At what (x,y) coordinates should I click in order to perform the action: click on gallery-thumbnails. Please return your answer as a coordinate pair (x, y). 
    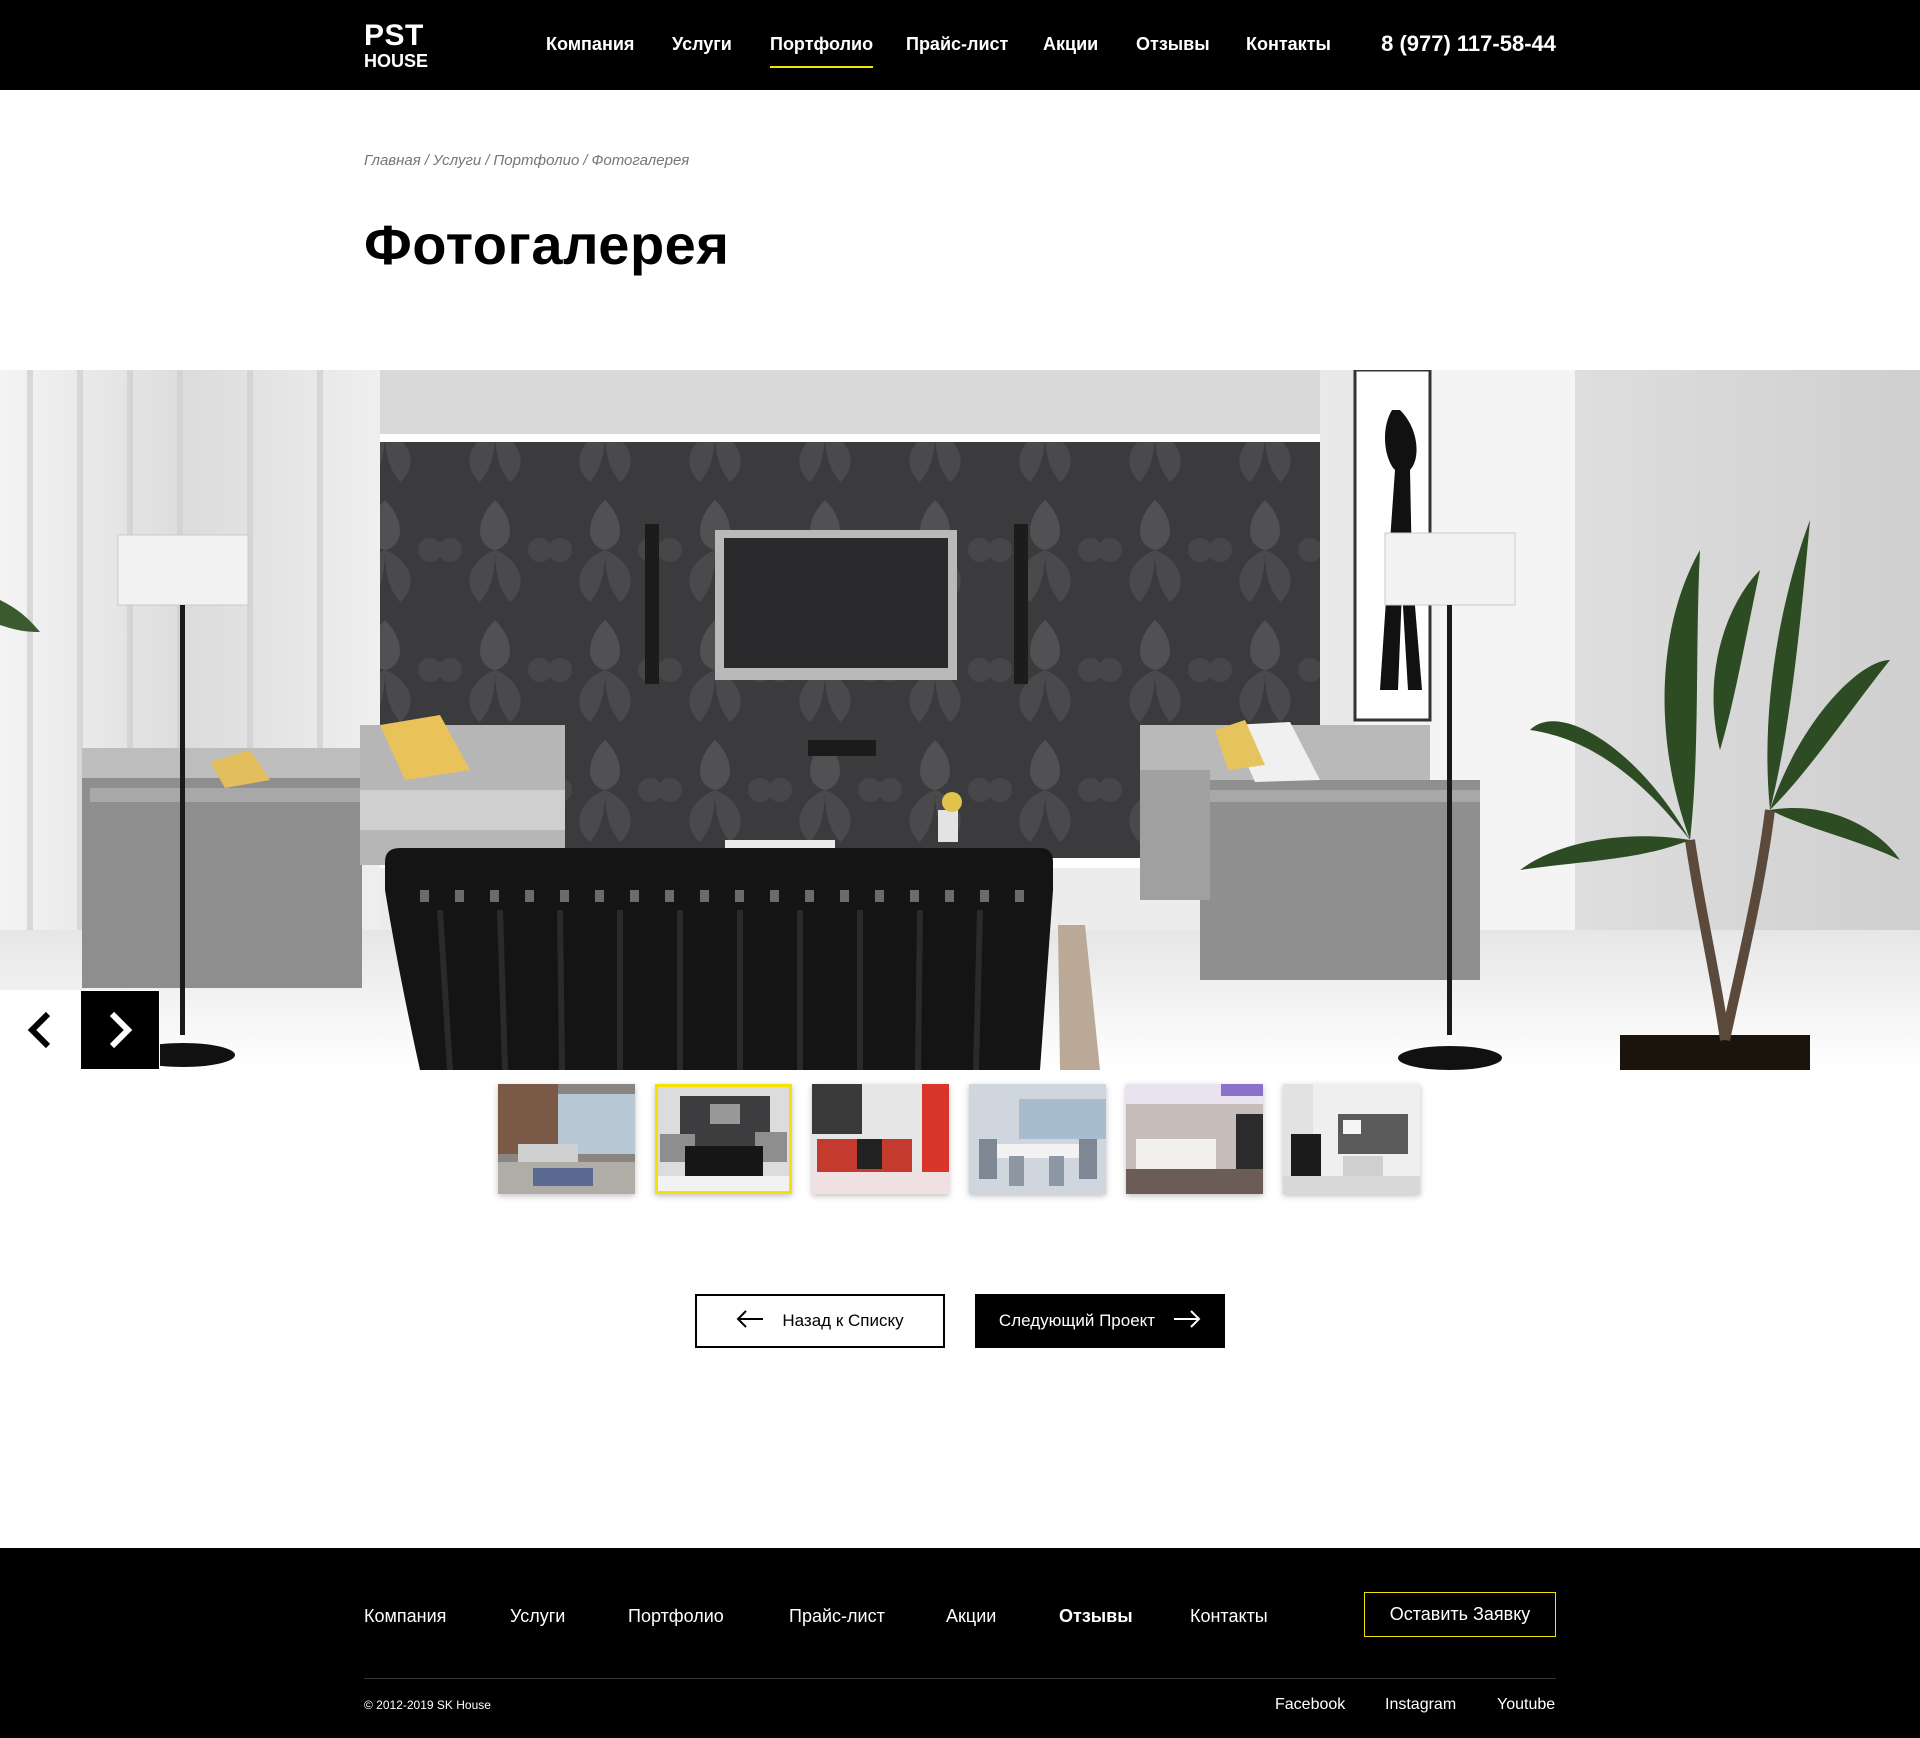
    Looking at the image, I should click on (960, 1140).